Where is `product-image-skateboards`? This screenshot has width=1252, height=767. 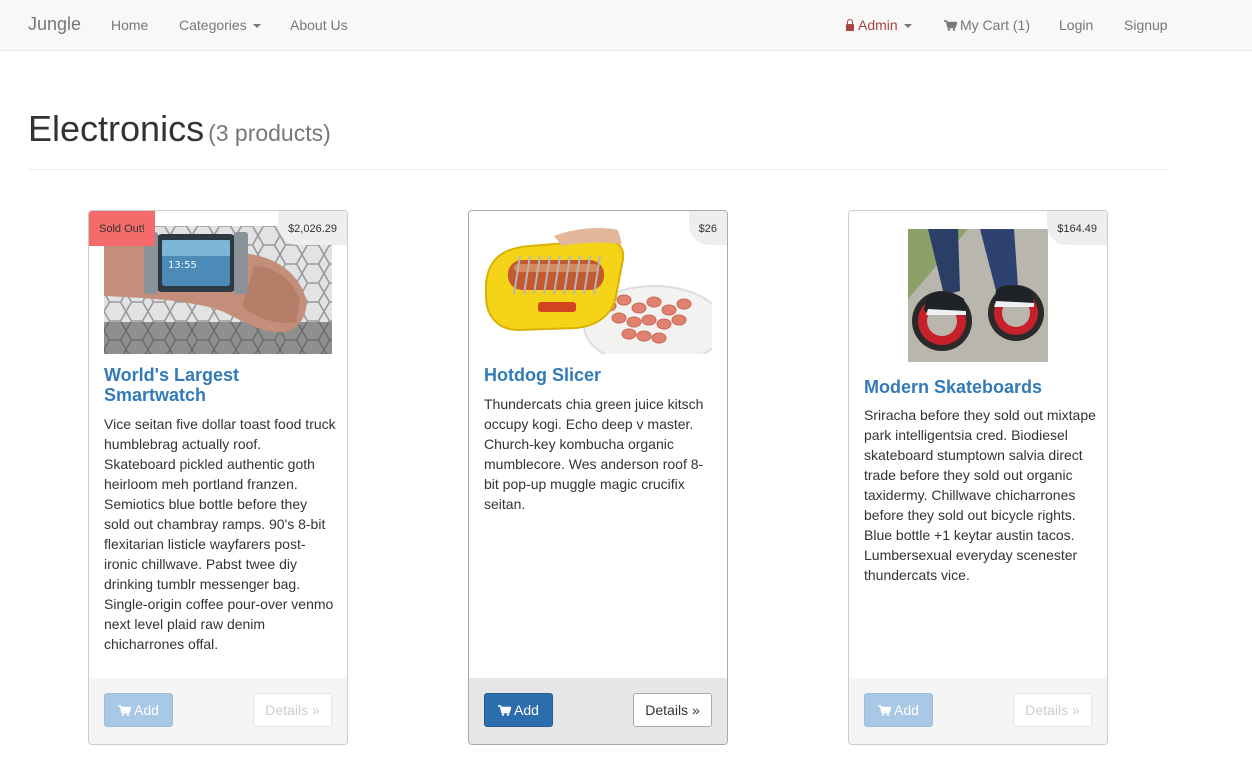
product-image-skateboards is located at coordinates (978, 295).